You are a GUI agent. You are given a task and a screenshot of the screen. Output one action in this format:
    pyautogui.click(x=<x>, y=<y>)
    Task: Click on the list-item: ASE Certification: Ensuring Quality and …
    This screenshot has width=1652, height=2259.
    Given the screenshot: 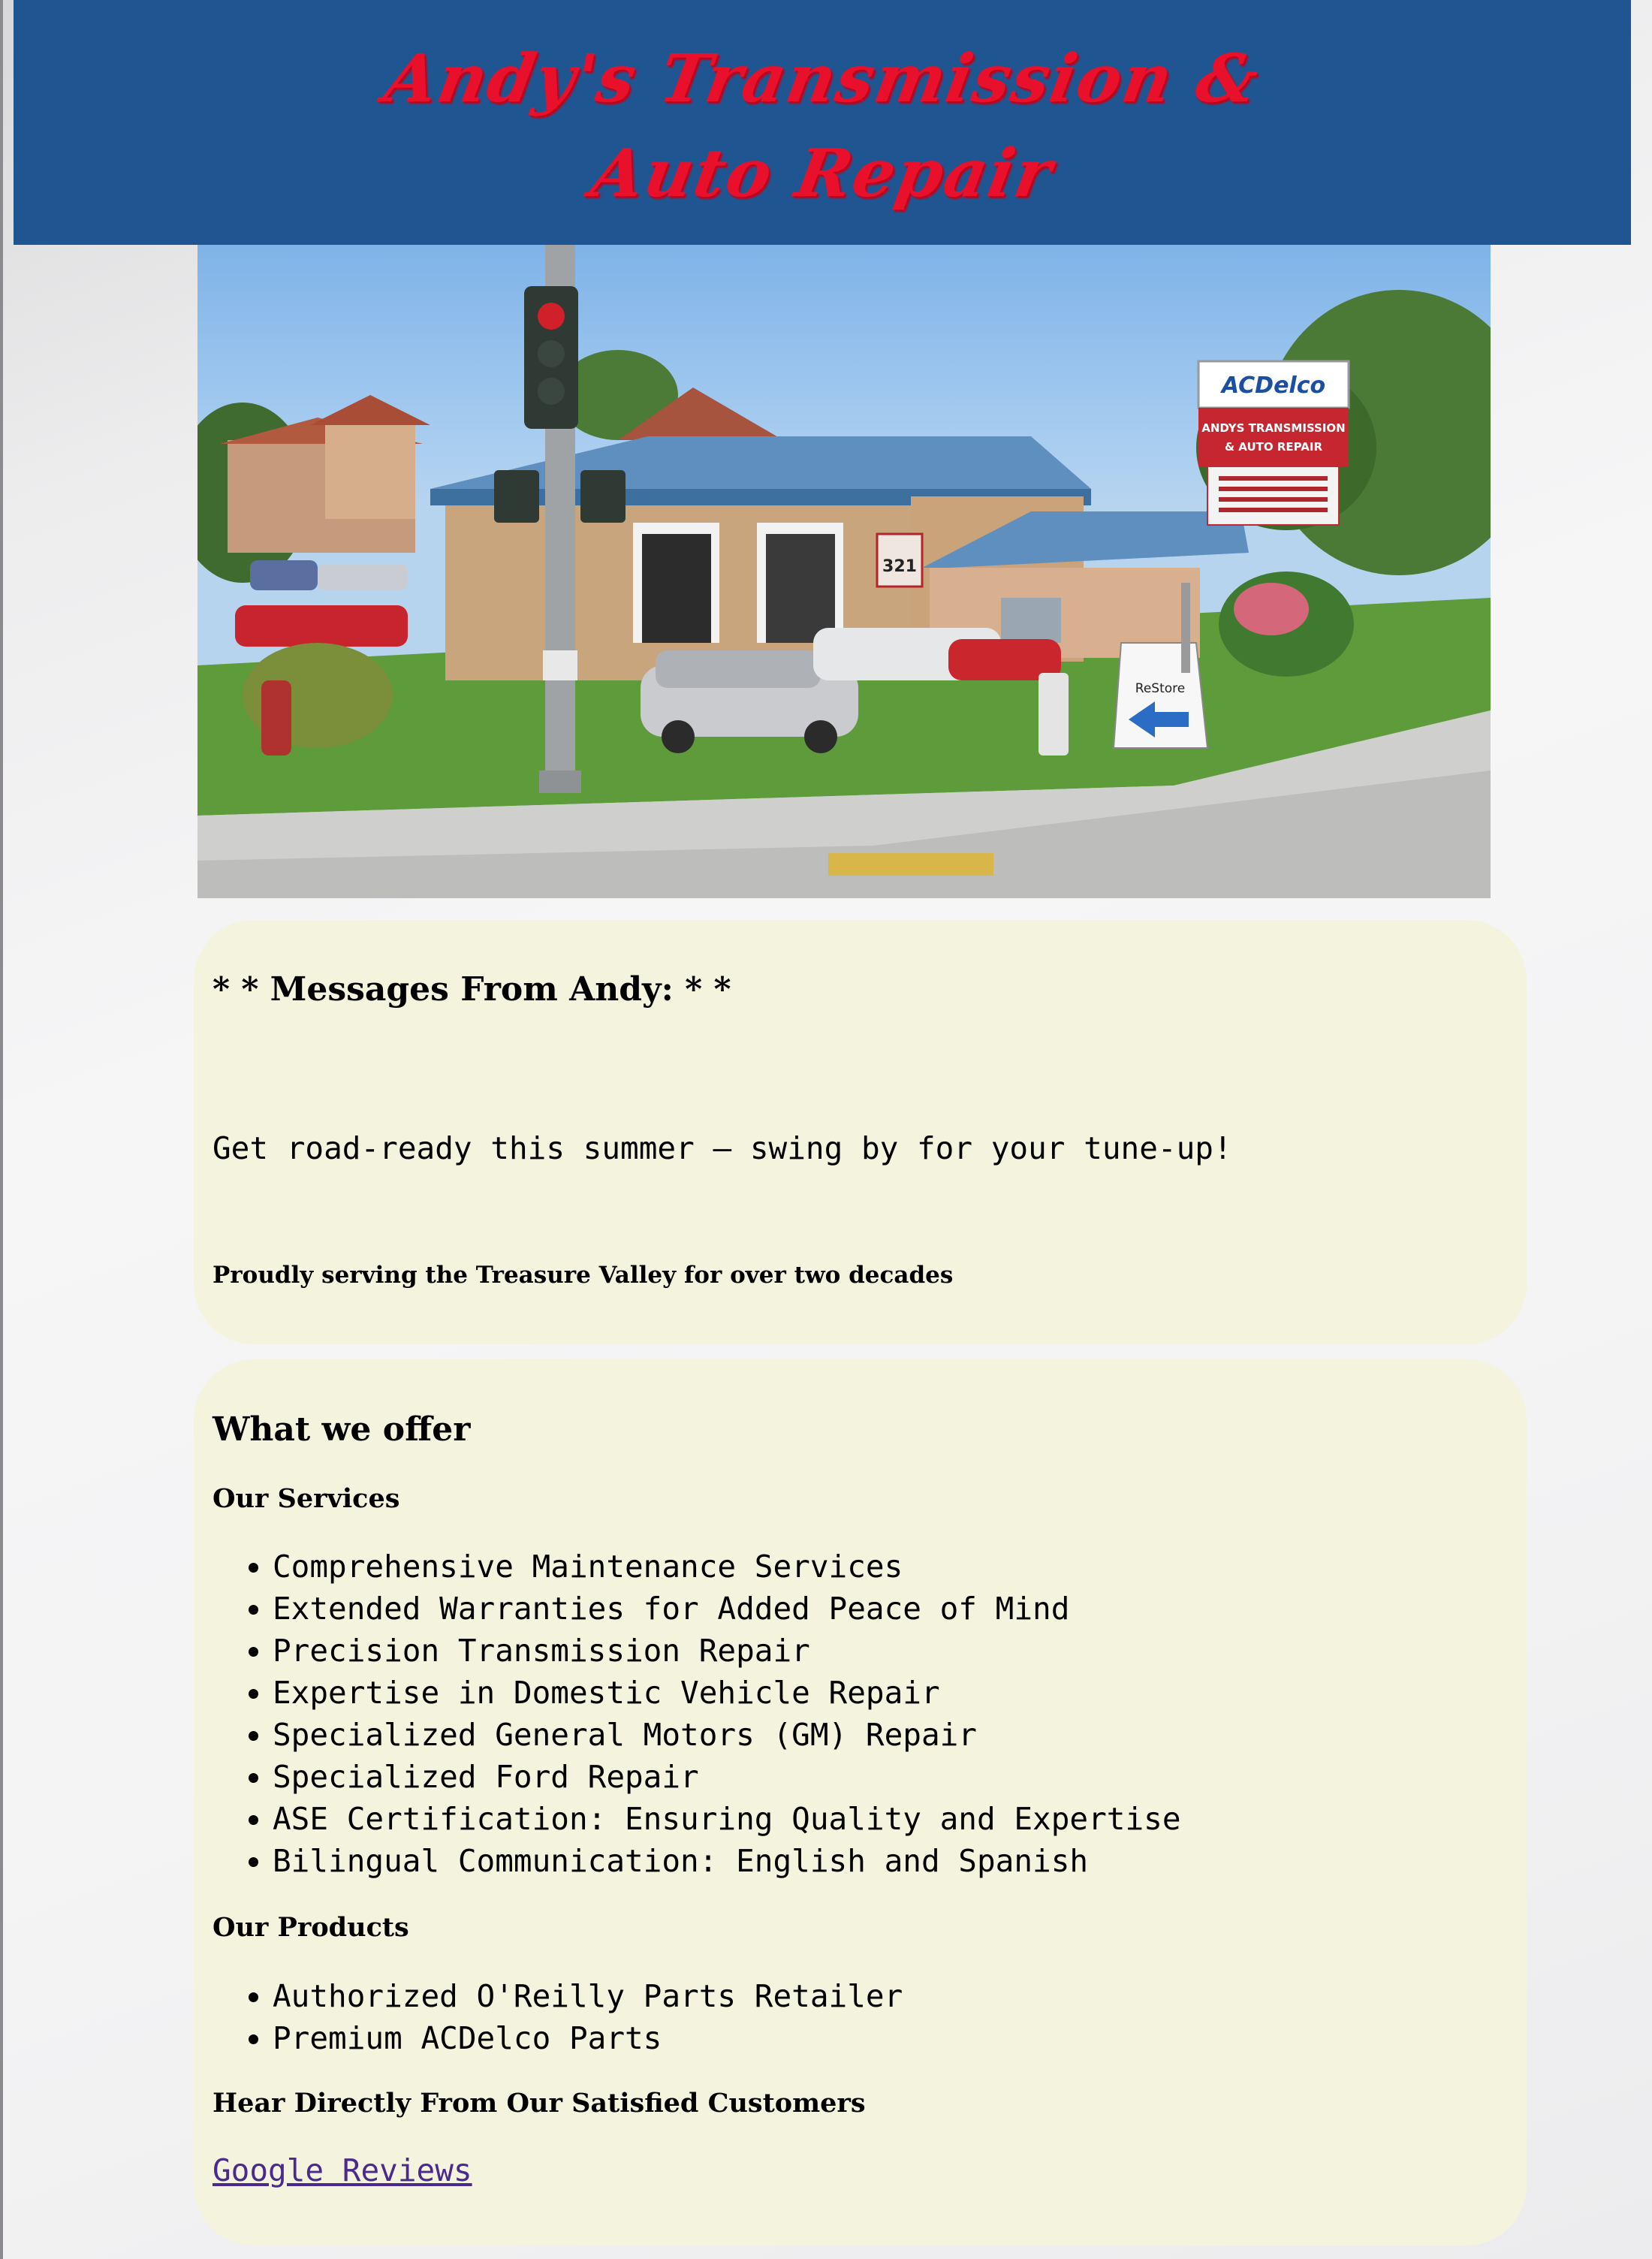 What is the action you would take?
    pyautogui.click(x=727, y=1819)
    